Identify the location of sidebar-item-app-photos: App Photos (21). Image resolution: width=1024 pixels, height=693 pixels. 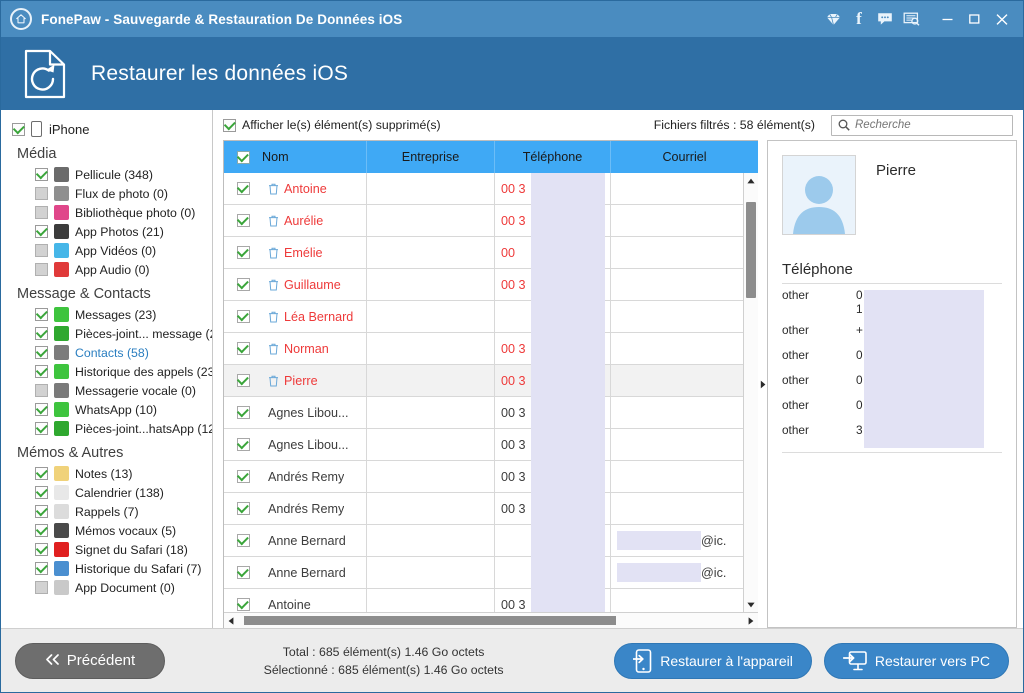
(106, 231).